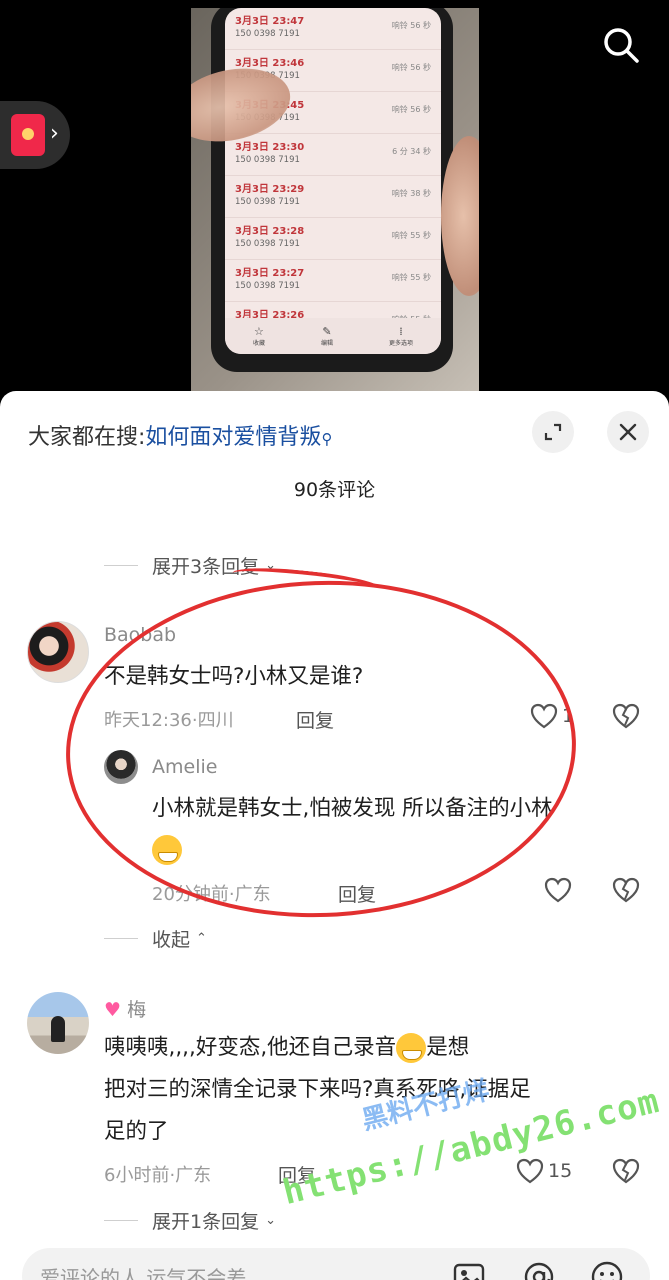 This screenshot has height=1280, width=669. I want to click on chevron-right-icon: ›, so click(54, 133).